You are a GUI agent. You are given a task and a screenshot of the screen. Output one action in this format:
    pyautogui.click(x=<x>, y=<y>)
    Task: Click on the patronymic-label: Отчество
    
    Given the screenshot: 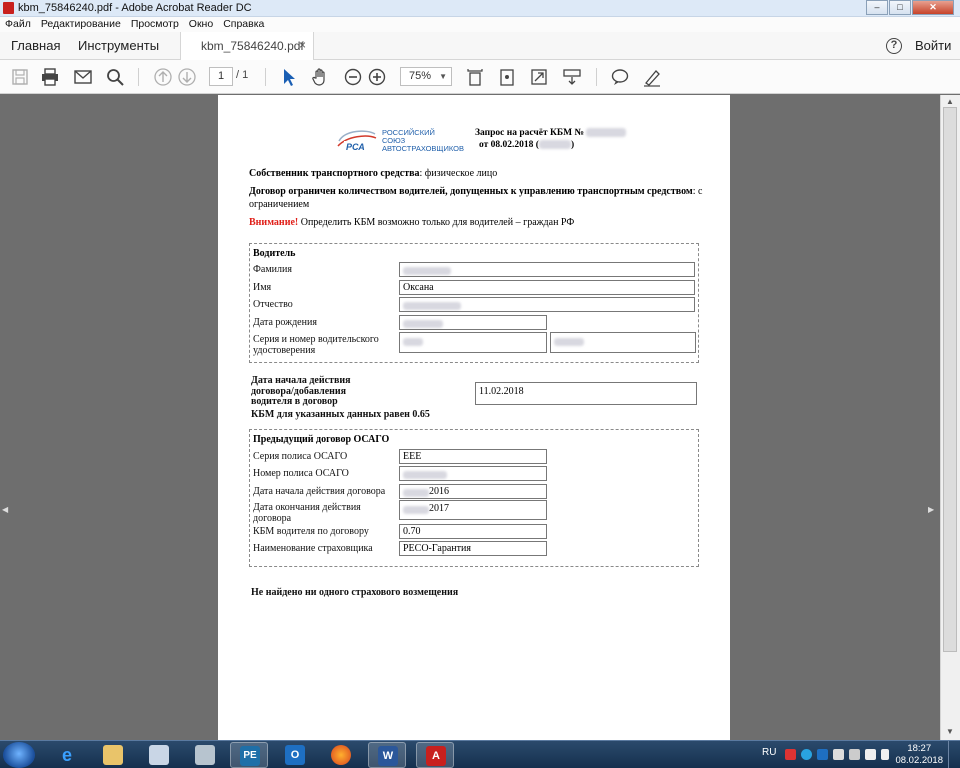 What is the action you would take?
    pyautogui.click(x=273, y=304)
    